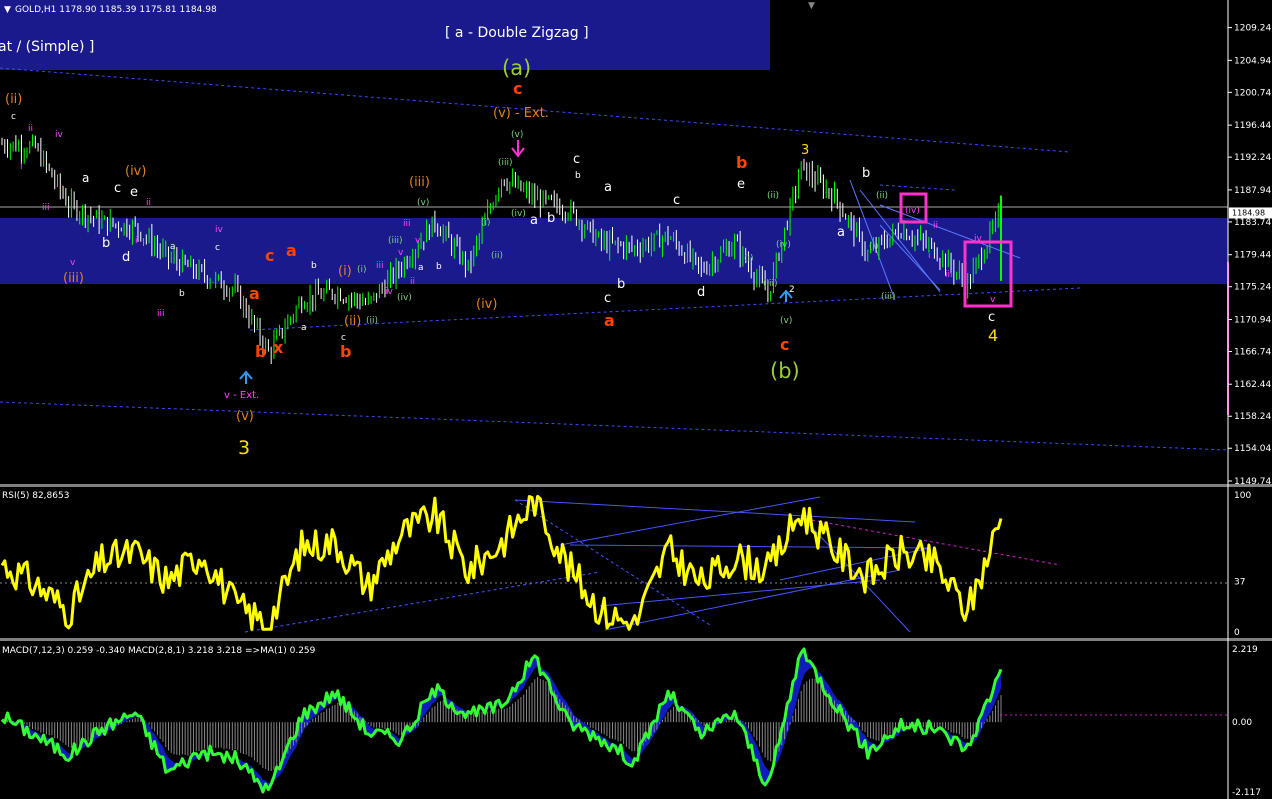  Describe the element at coordinates (1252, 158) in the screenshot. I see `price-tick-label: 1192.24` at that location.